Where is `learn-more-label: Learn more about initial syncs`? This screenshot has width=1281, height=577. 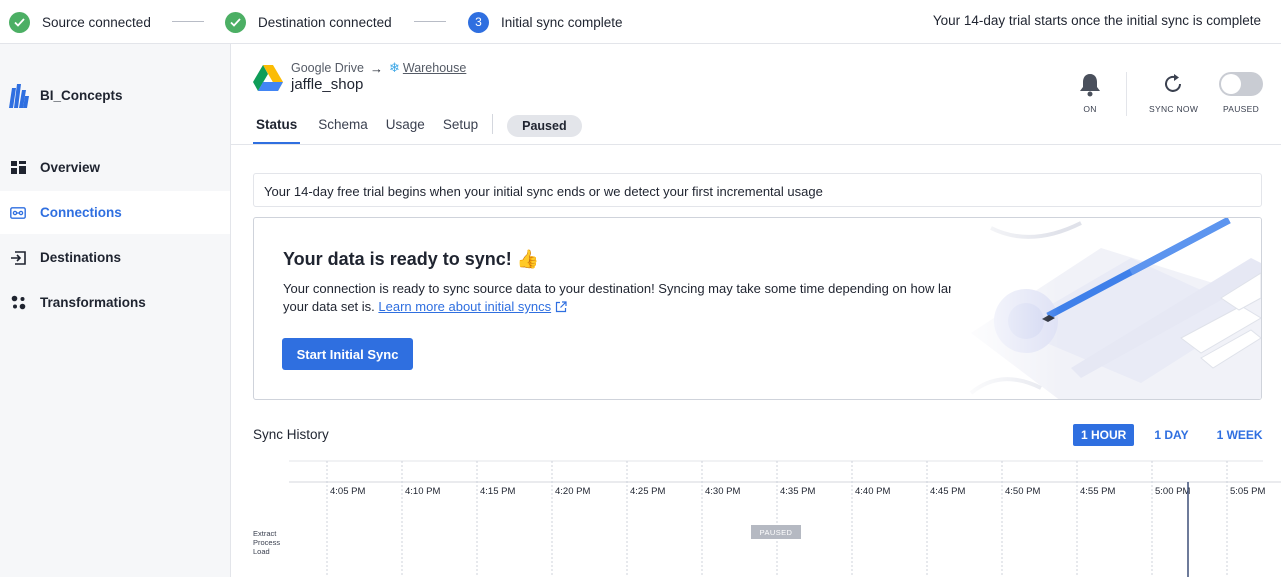 learn-more-label: Learn more about initial syncs is located at coordinates (465, 306).